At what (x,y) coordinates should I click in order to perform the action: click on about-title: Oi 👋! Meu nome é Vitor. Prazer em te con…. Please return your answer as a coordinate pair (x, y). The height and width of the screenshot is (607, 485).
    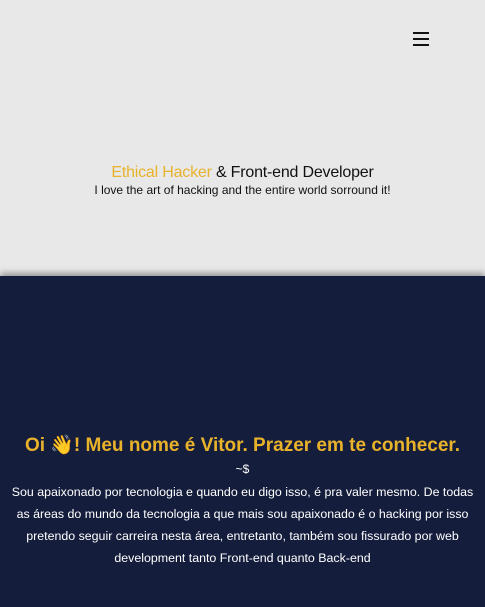
    Looking at the image, I should click on (242, 445).